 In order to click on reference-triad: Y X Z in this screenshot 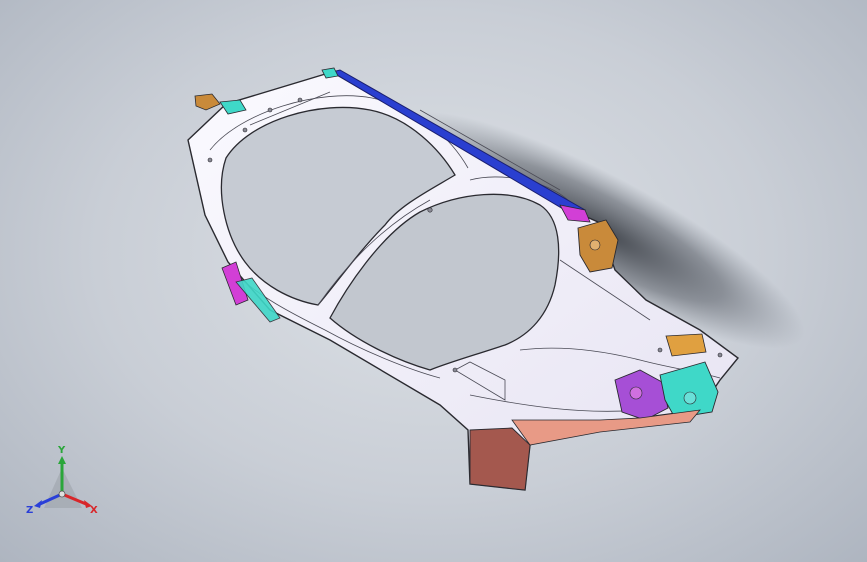, I will do `click(67, 486)`.